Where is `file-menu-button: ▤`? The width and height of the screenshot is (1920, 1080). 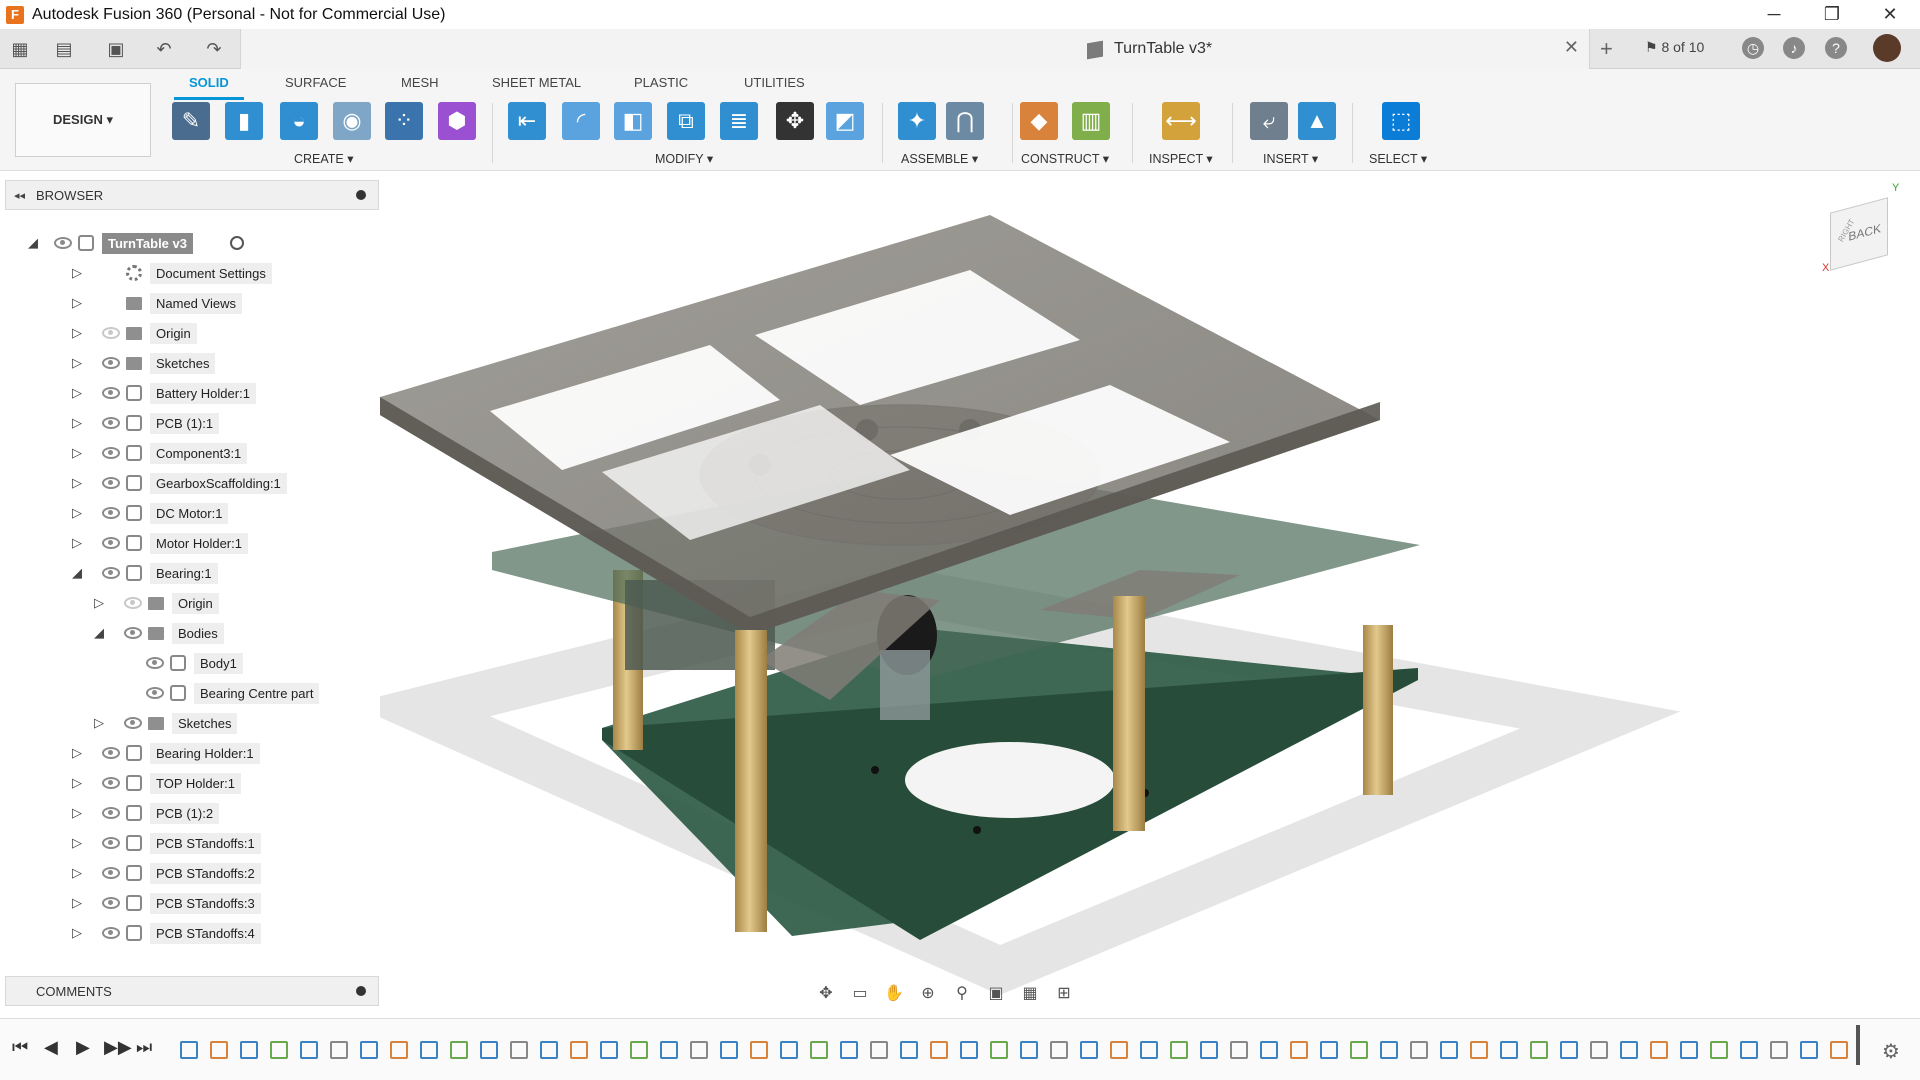
file-menu-button: ▤ is located at coordinates (64, 49).